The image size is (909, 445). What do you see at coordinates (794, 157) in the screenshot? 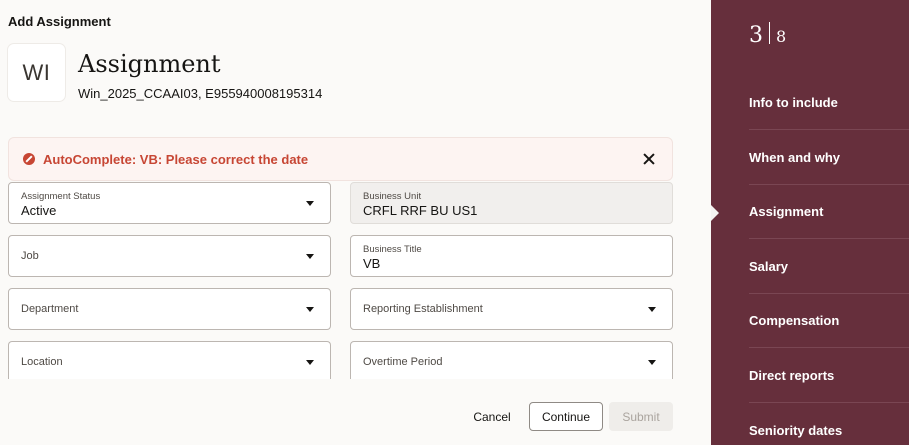
I see `sidebar-item-label: When and why` at bounding box center [794, 157].